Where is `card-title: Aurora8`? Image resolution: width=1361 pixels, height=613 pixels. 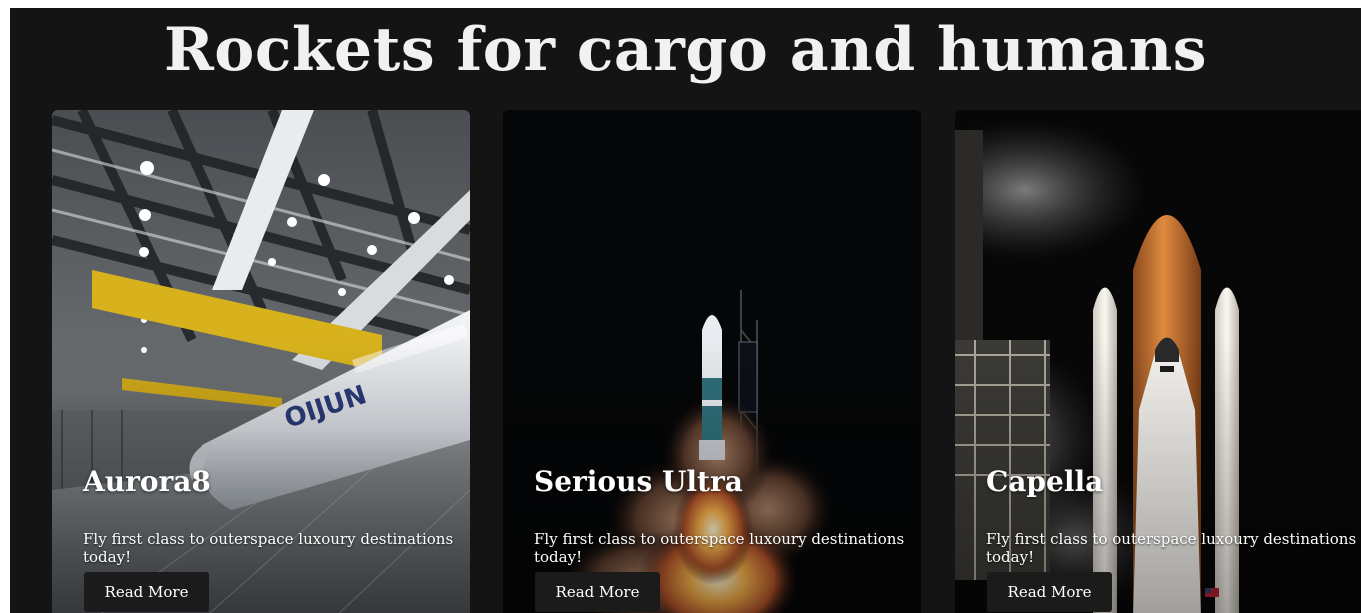
card-title: Aurora8 is located at coordinates (147, 481).